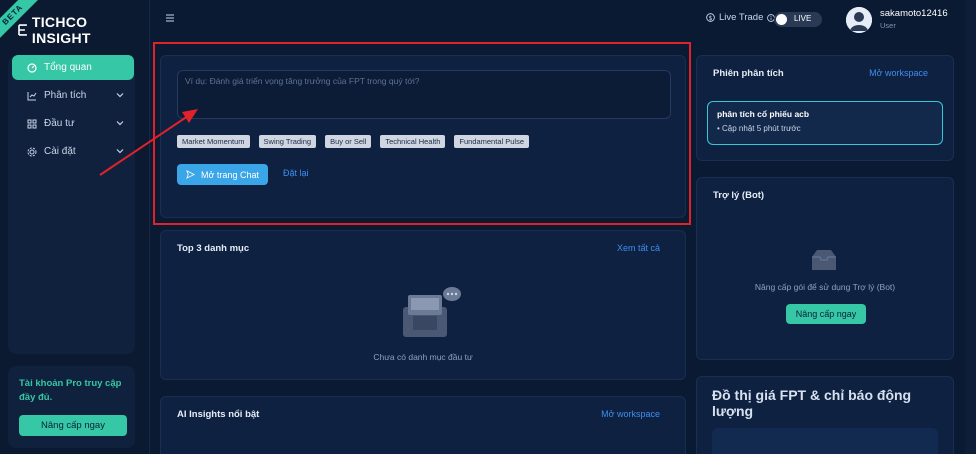 The width and height of the screenshot is (976, 454). I want to click on avatar, so click(859, 20).